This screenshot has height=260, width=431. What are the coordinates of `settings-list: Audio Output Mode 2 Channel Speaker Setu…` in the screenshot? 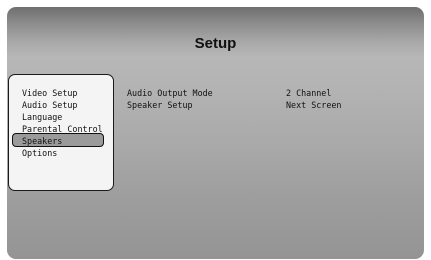 It's located at (272, 99).